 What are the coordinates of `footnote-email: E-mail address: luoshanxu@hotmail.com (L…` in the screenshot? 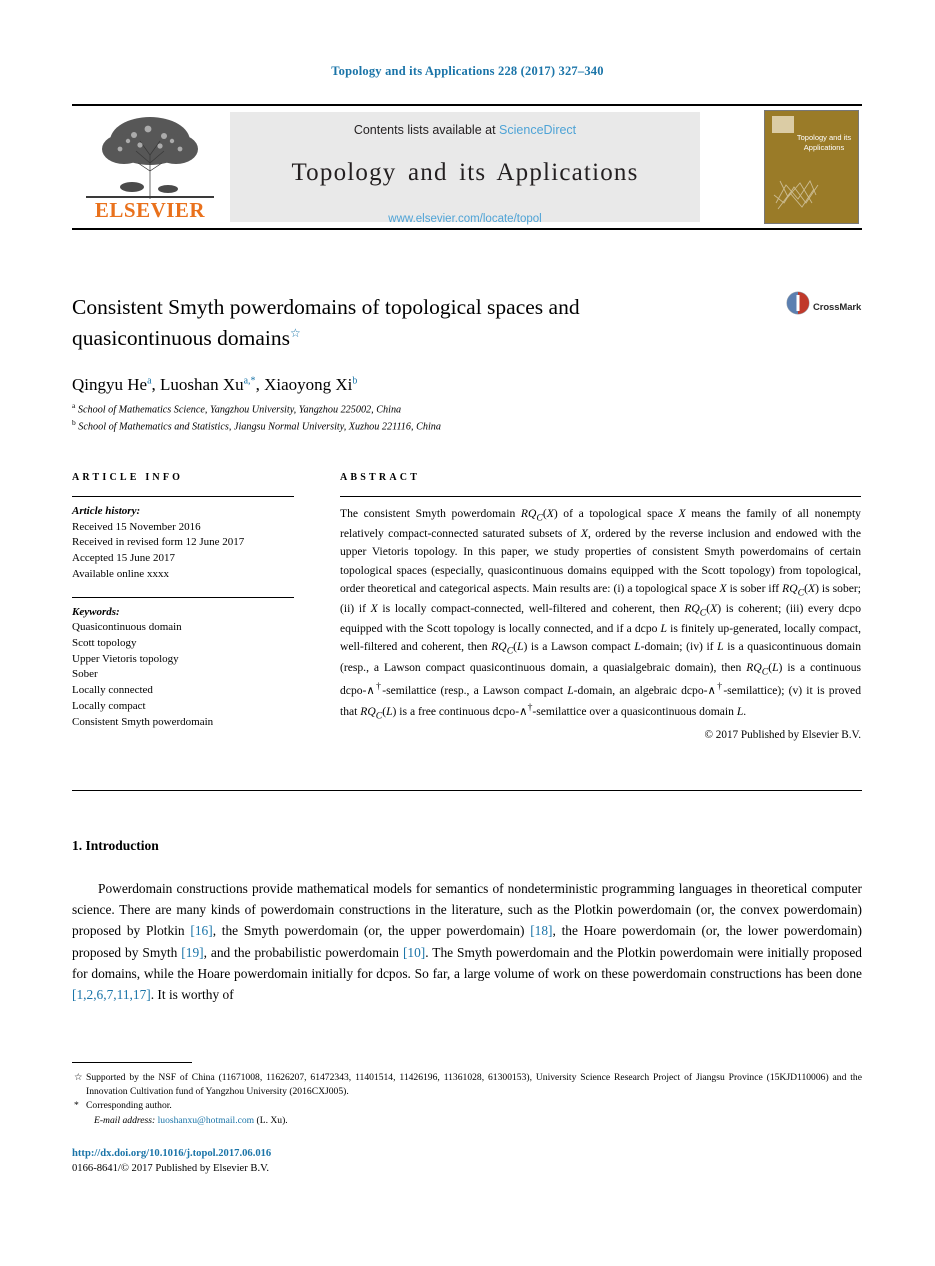 It's located at (467, 1121).